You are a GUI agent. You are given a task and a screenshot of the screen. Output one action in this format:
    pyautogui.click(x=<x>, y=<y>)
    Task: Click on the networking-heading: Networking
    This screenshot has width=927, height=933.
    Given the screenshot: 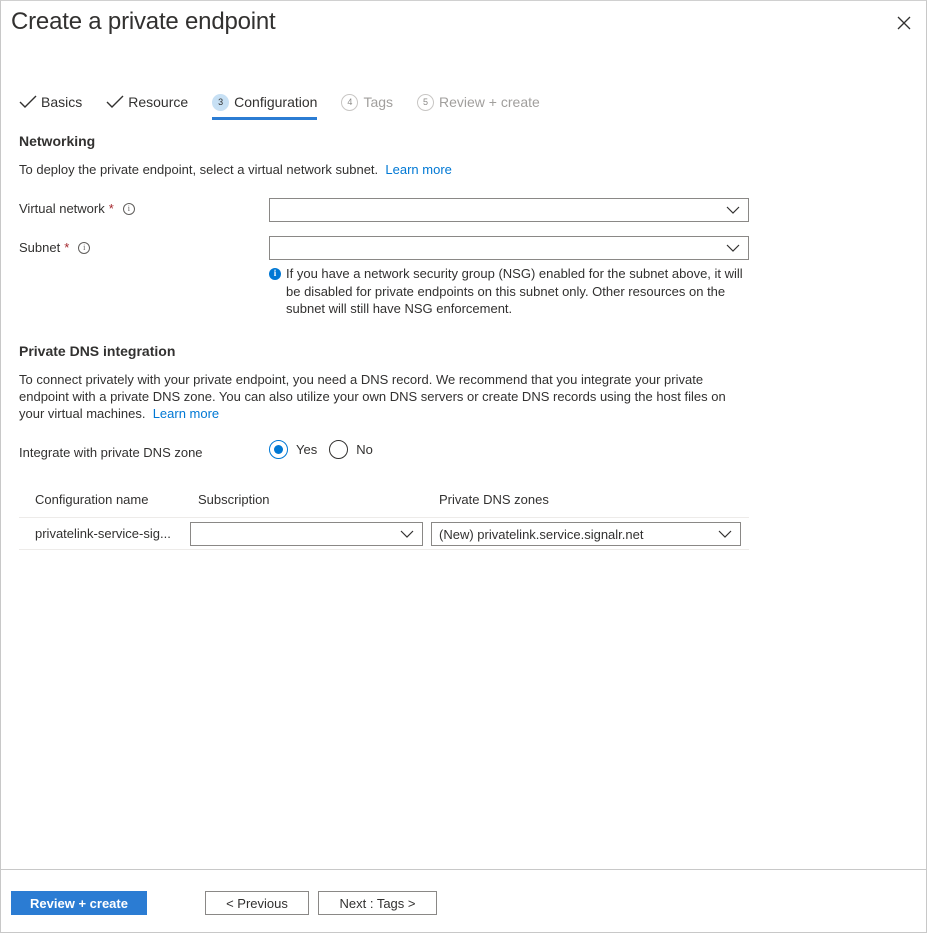 What is the action you would take?
    pyautogui.click(x=57, y=141)
    